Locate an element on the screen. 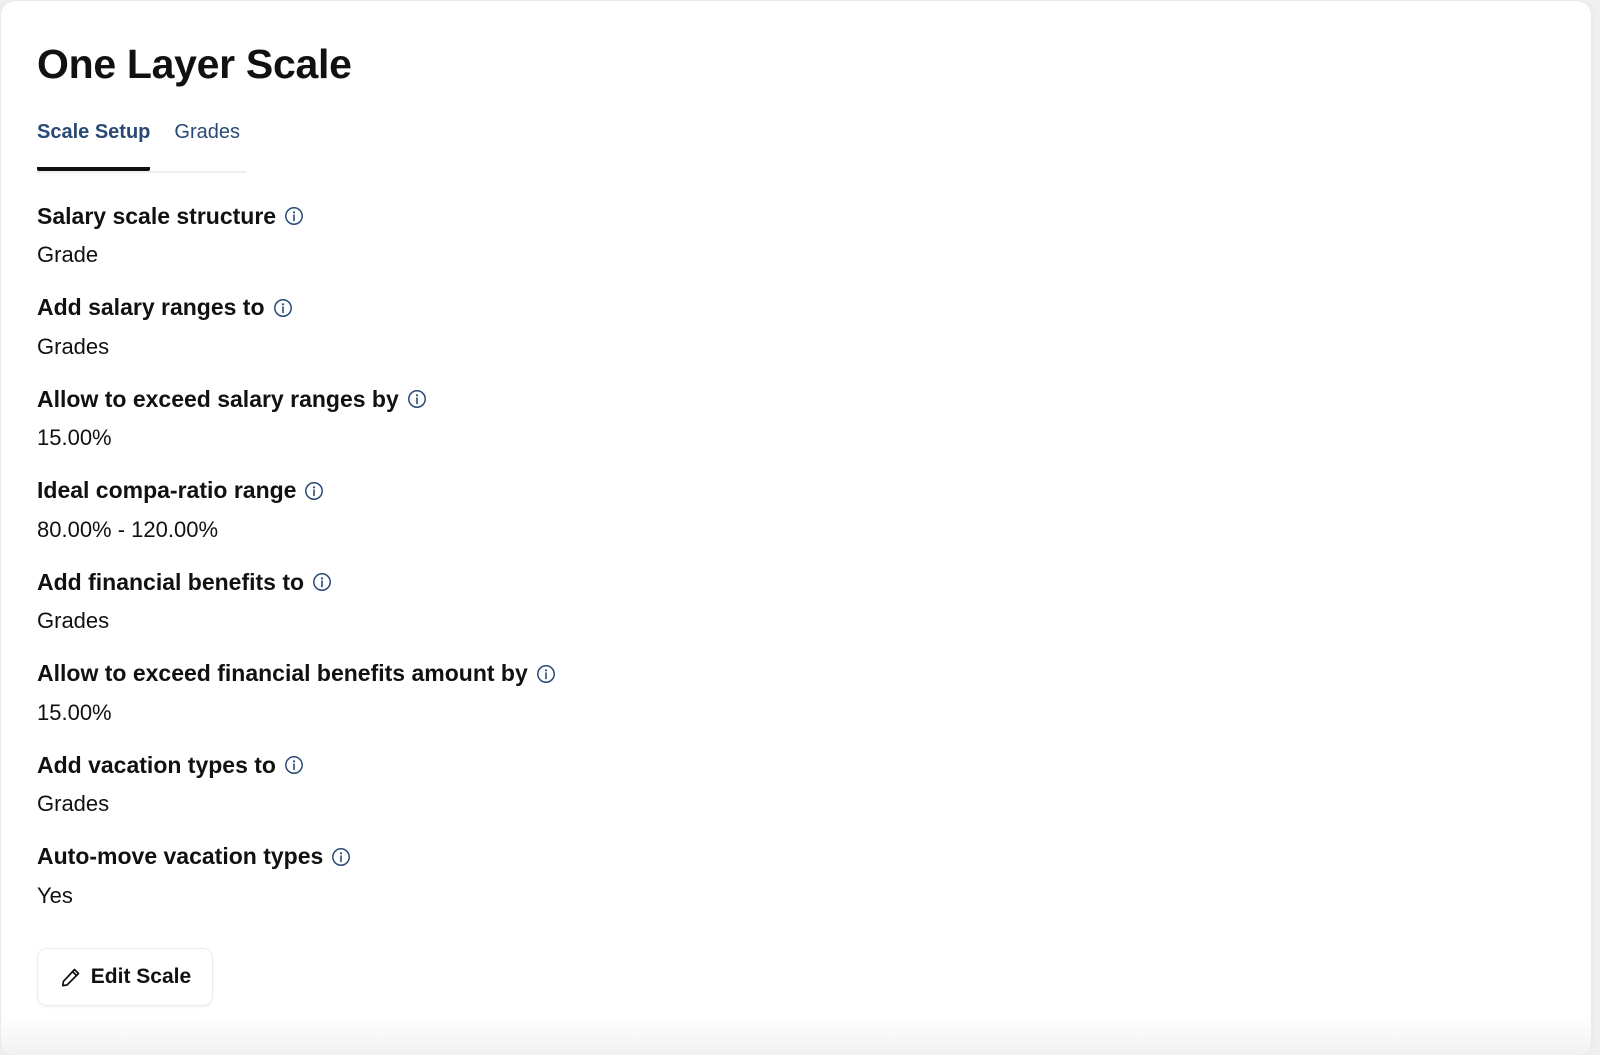 The image size is (1600, 1055). edit-scale-button: Edit Scale is located at coordinates (125, 977).